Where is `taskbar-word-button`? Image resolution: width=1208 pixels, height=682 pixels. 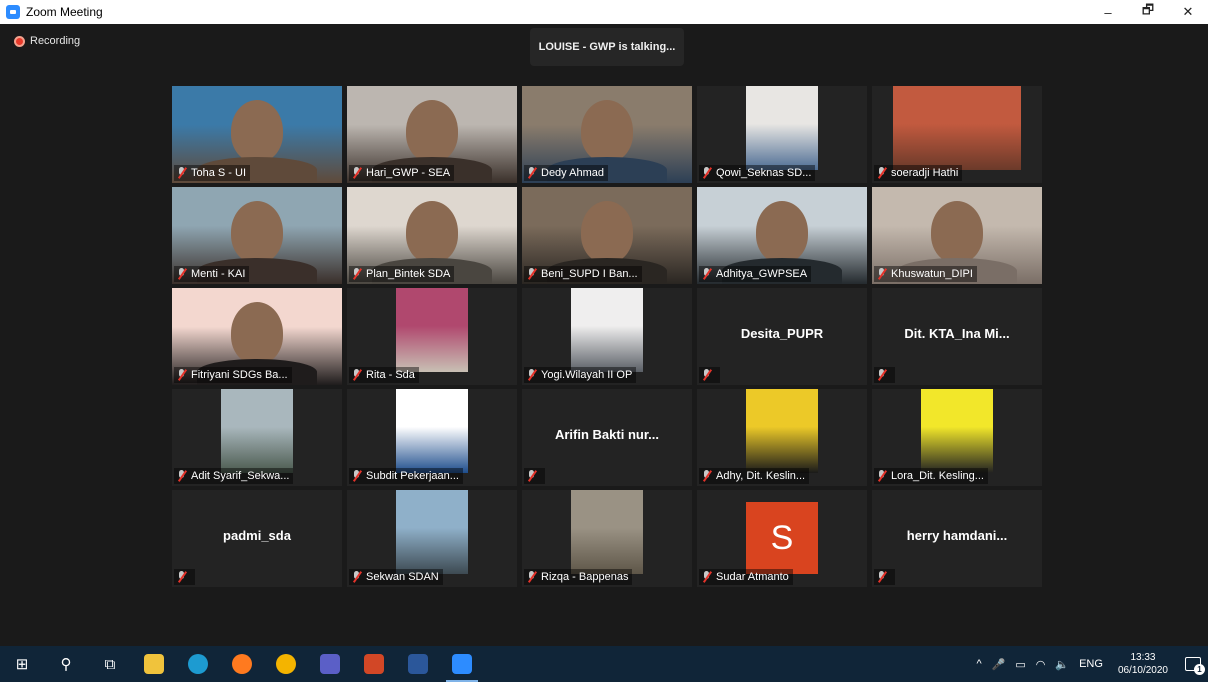
taskbar-word-button is located at coordinates (418, 664).